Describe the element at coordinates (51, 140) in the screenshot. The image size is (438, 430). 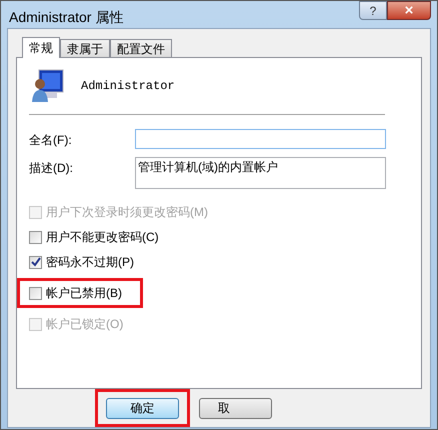
I see `field-label: 全名(F):` at that location.